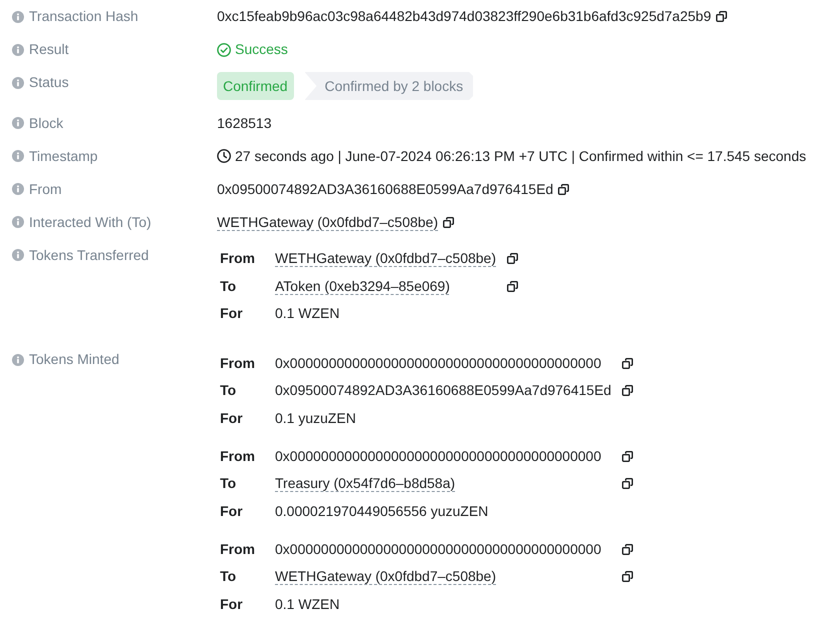  I want to click on status-badge: Confirmed, so click(255, 86).